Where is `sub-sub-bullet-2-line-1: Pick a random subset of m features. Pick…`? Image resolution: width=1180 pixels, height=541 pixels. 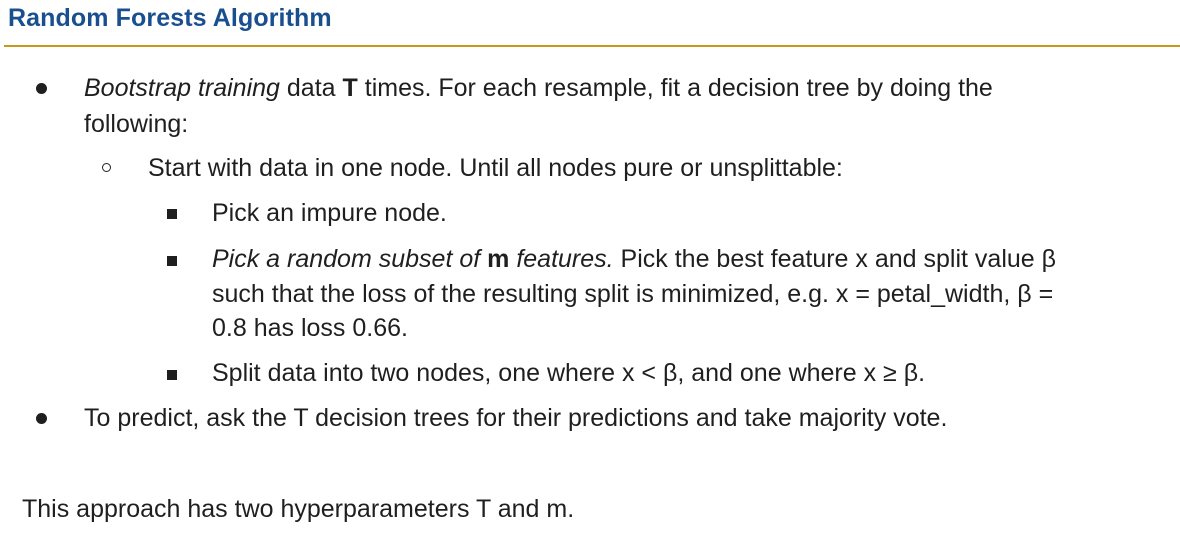 sub-sub-bullet-2-line-1: Pick a random subset of m features. Pick… is located at coordinates (634, 259).